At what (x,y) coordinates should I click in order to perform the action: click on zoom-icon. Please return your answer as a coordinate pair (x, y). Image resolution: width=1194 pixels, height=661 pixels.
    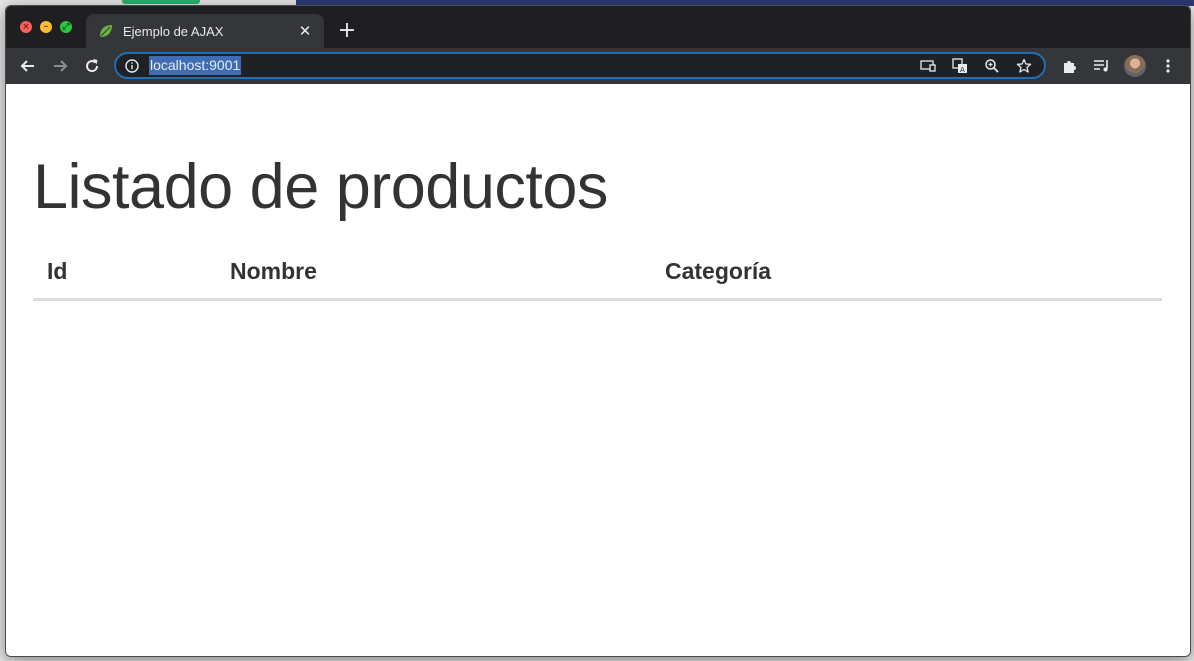
    Looking at the image, I should click on (992, 66).